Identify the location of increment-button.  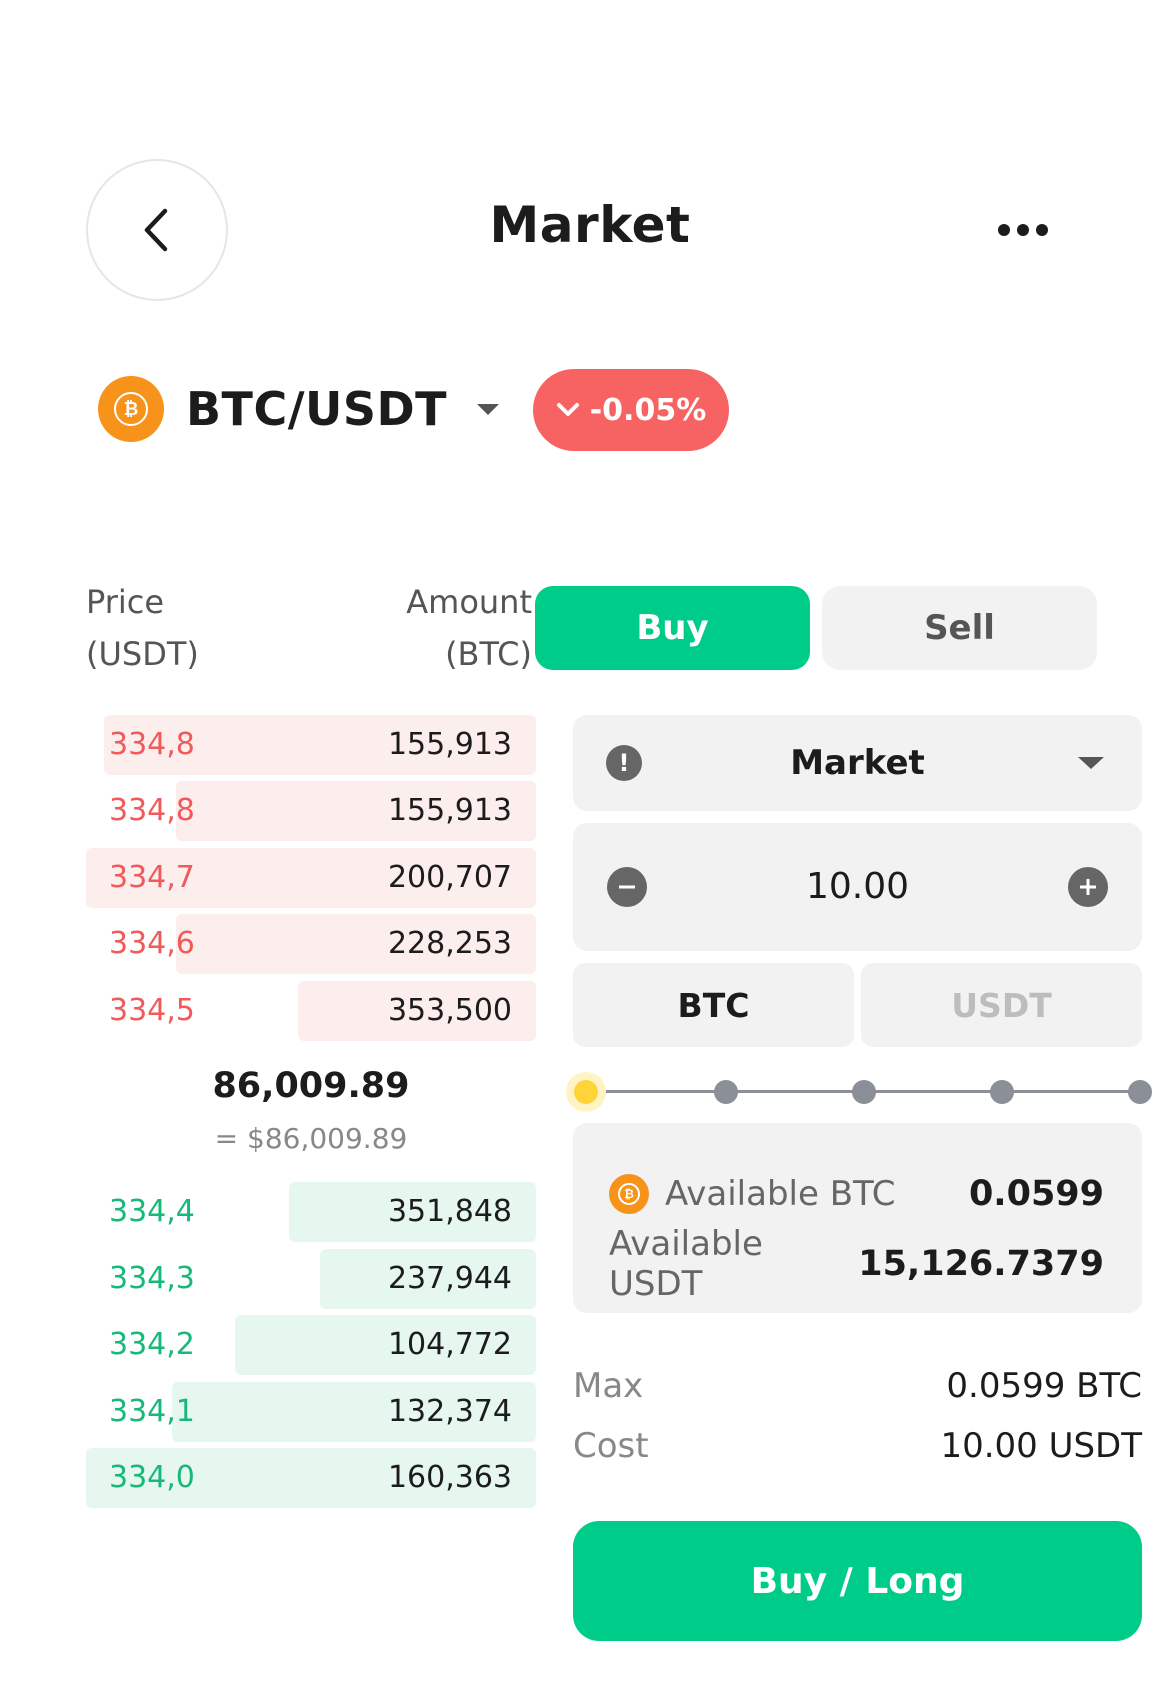
(1088, 887).